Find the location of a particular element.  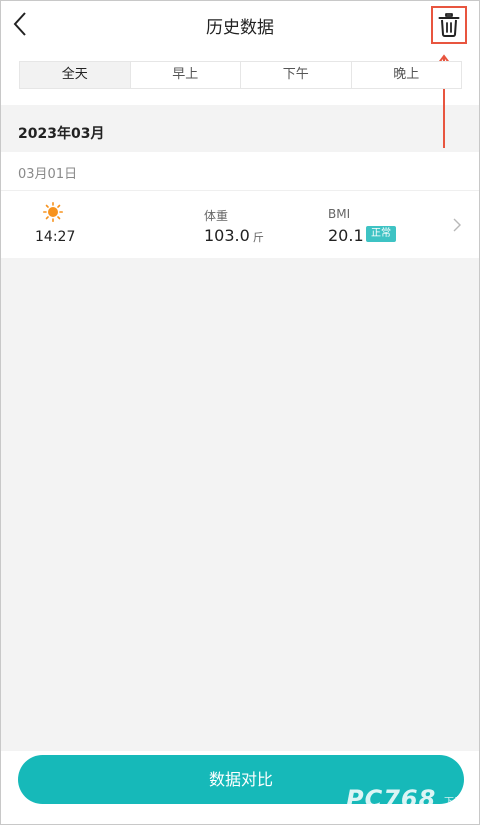

weight-label: 体重 is located at coordinates (216, 216).